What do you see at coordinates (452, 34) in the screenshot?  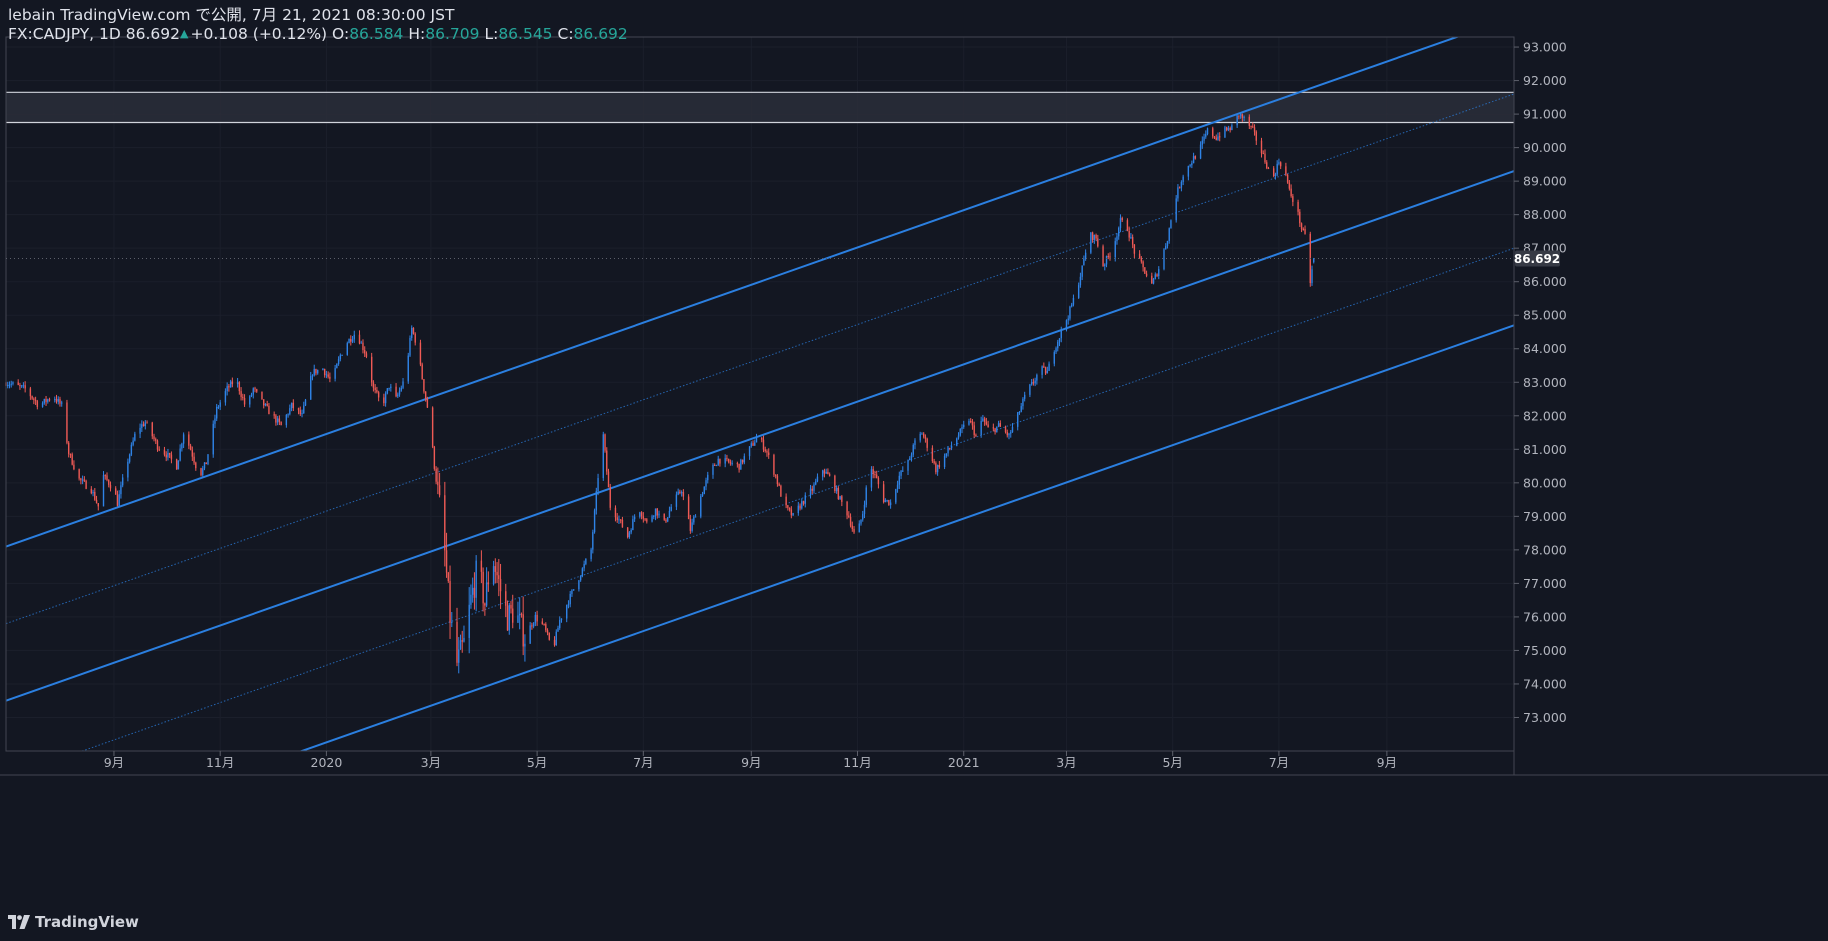 I see `high-value: 86.709` at bounding box center [452, 34].